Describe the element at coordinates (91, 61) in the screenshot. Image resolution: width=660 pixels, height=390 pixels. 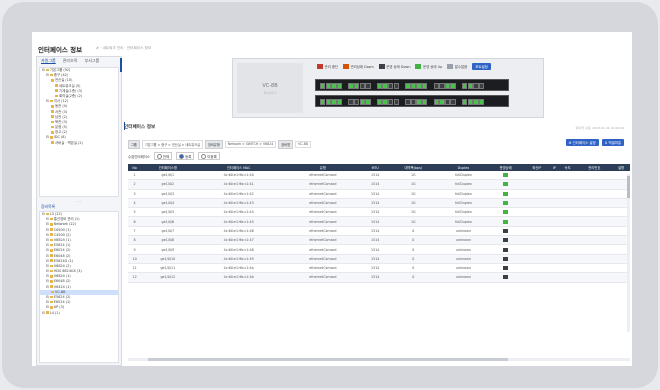
I see `tab-department-group: 부서그룹` at that location.